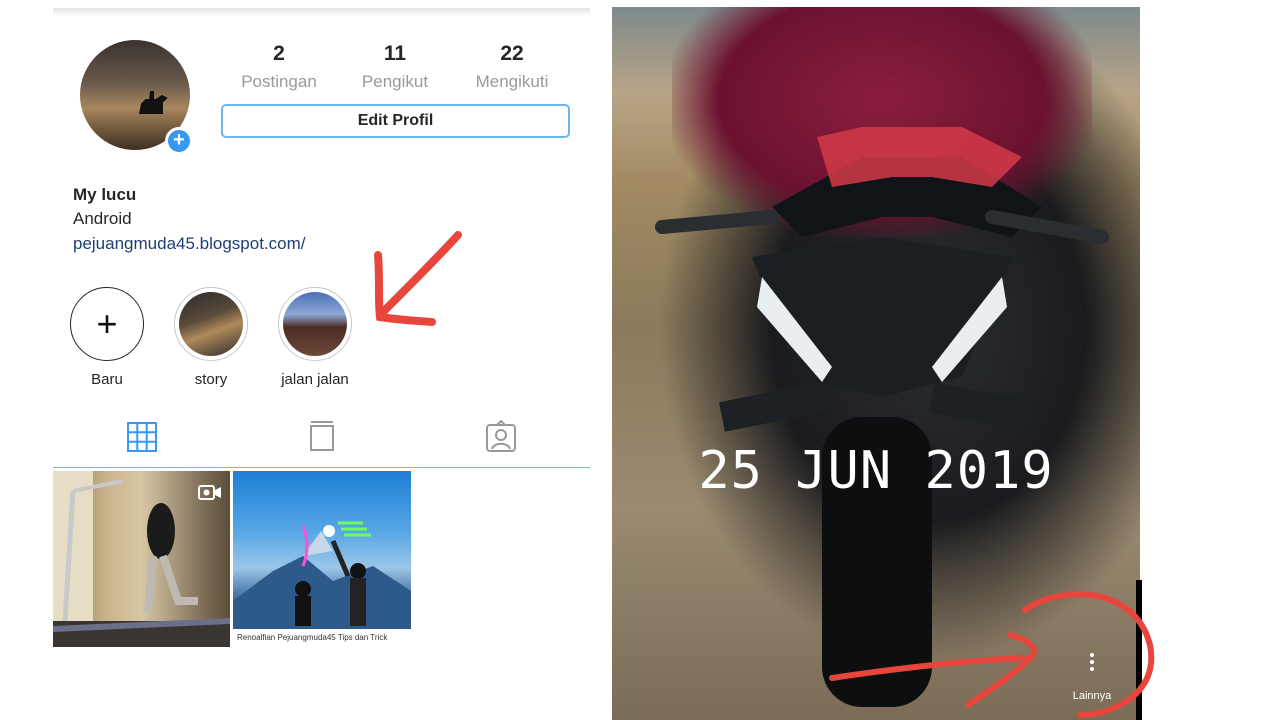 This screenshot has height=720, width=1280. I want to click on feed-icon, so click(322, 437).